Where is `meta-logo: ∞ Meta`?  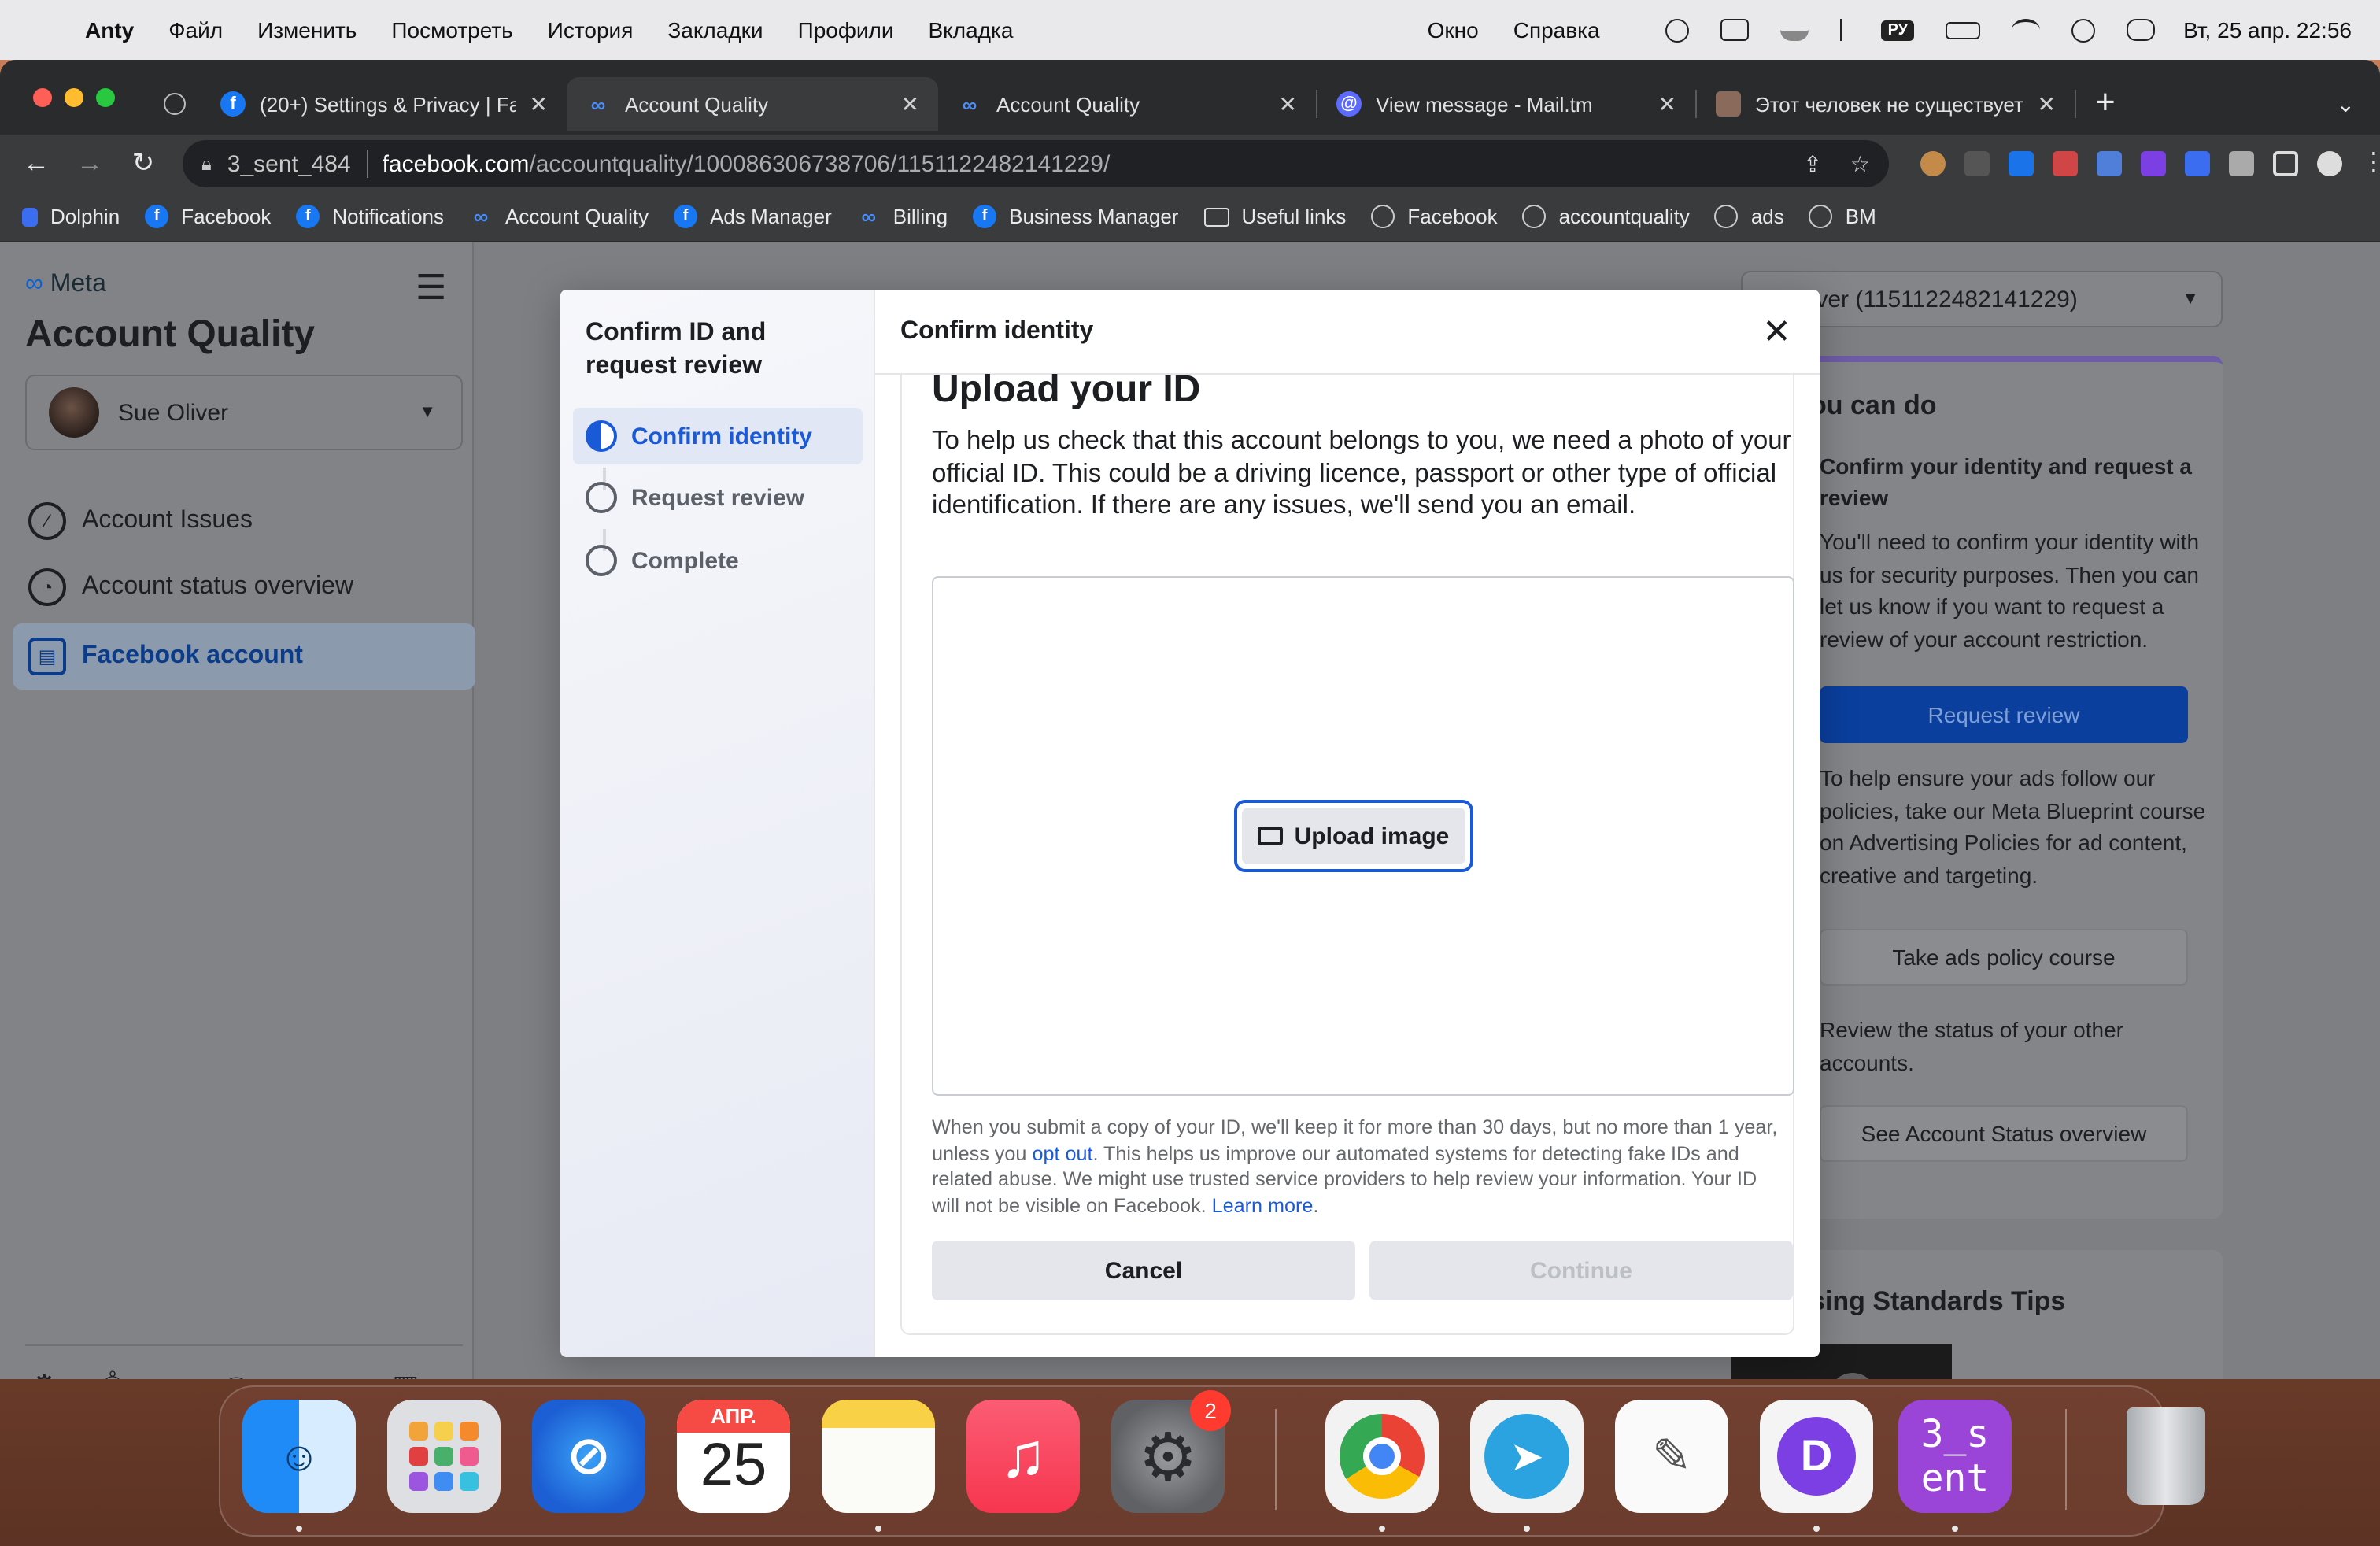
meta-logo: ∞ Meta is located at coordinates (65, 285).